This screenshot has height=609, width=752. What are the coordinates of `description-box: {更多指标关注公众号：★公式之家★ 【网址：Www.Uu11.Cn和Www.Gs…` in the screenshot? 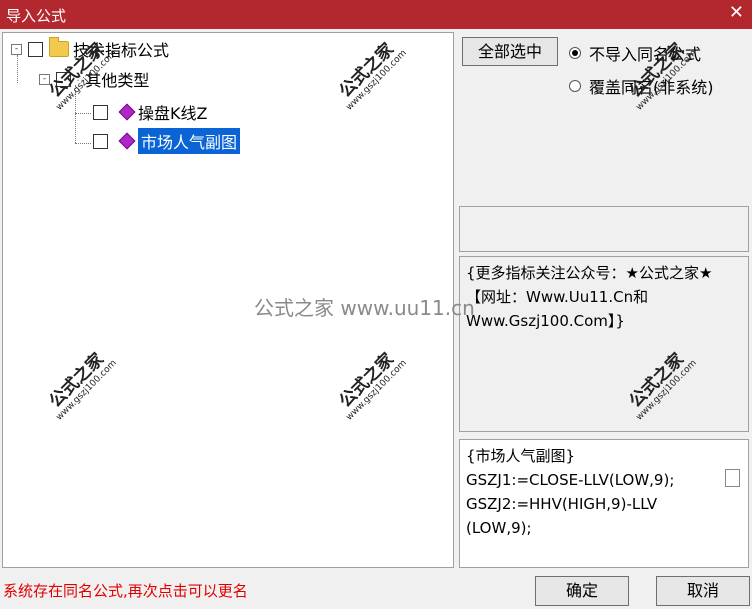 It's located at (604, 344).